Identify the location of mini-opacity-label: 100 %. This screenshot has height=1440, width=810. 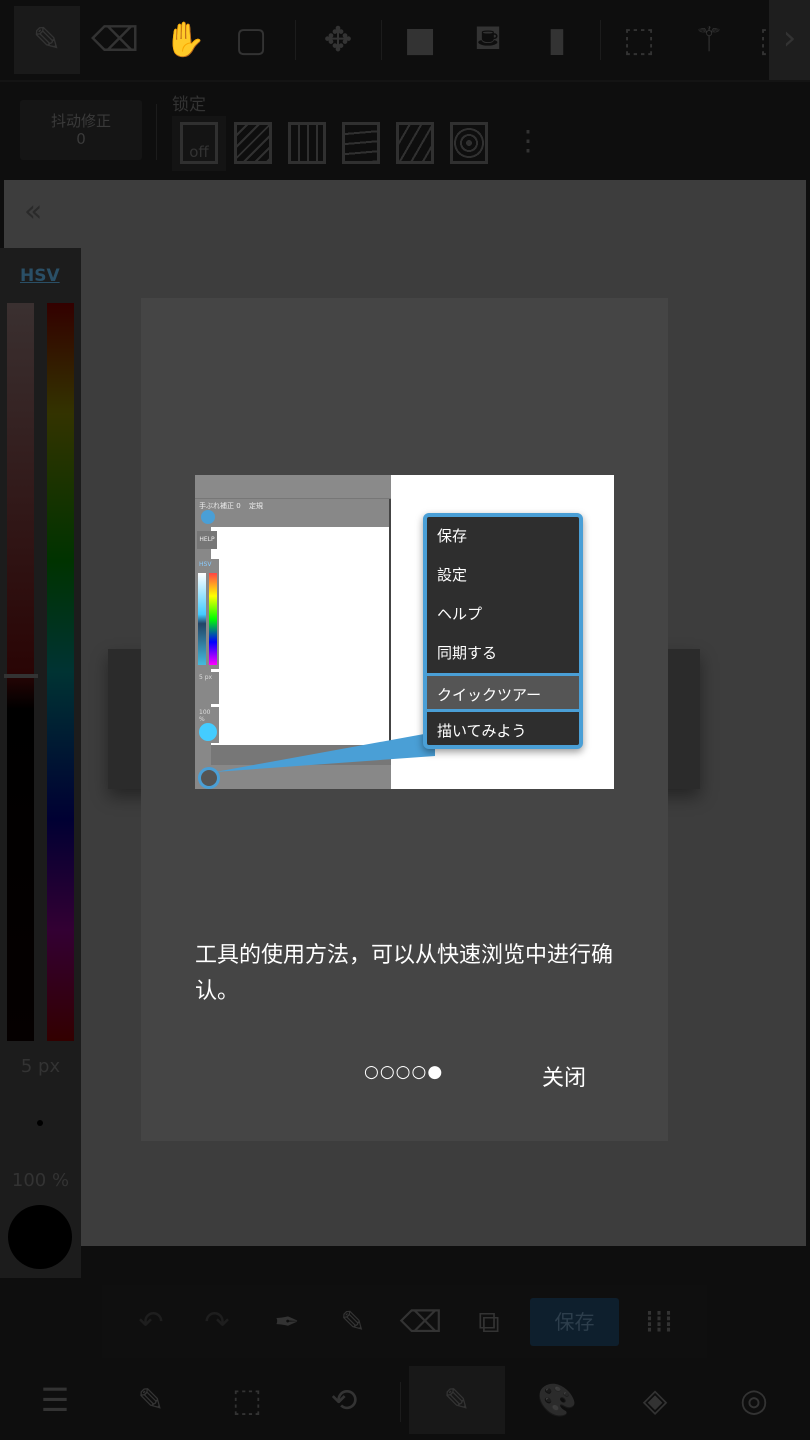
(205, 716).